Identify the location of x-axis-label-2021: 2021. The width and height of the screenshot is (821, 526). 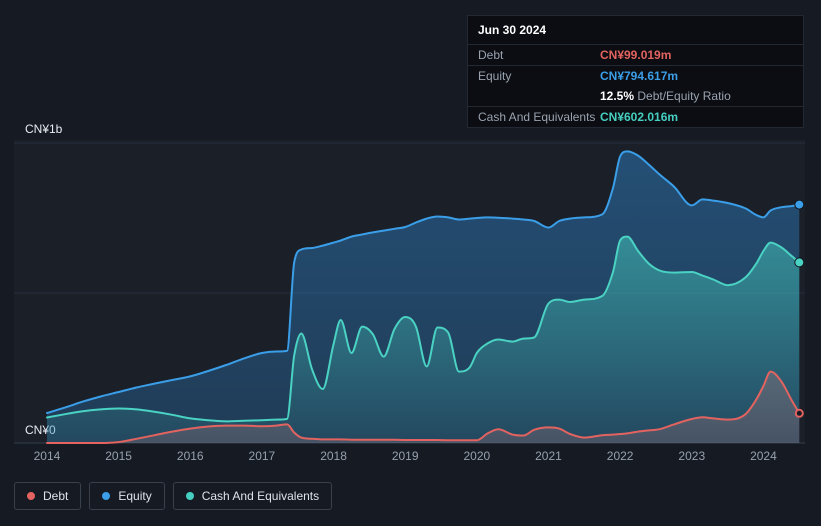
(548, 456).